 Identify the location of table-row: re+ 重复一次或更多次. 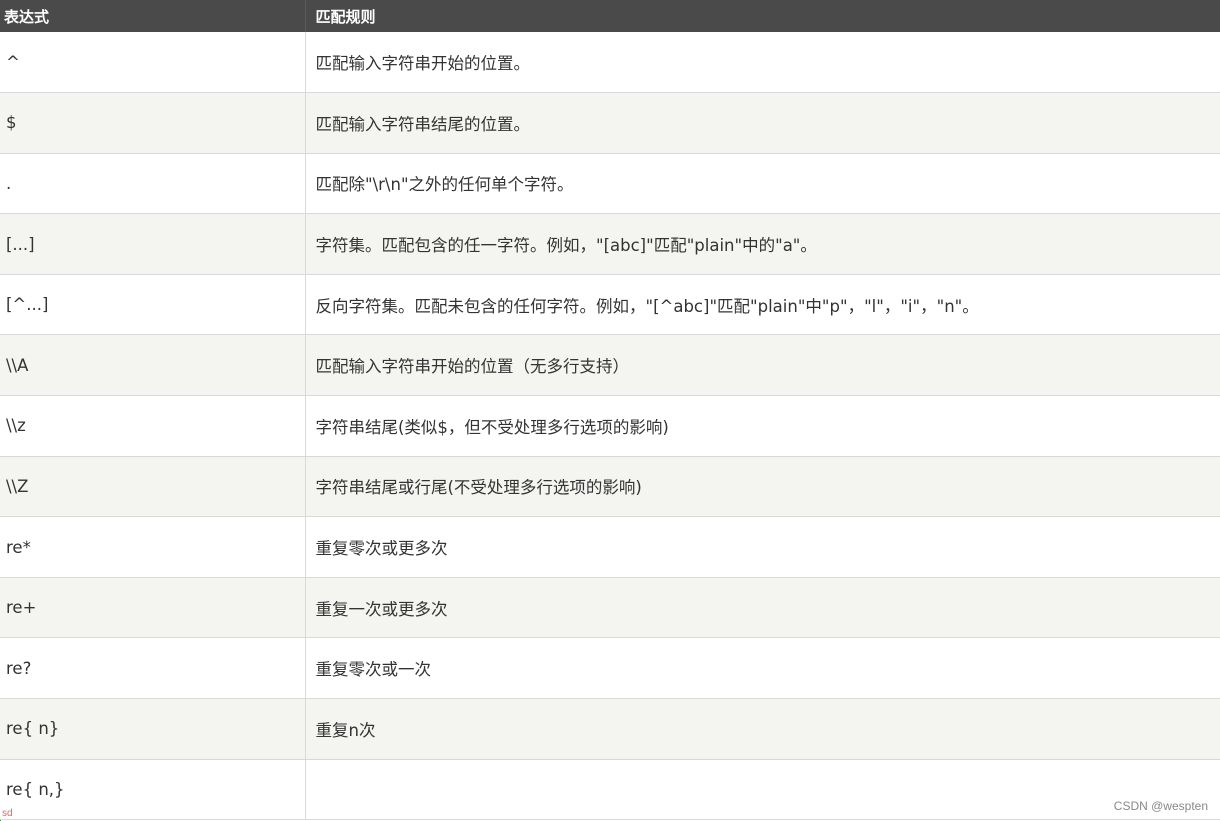
(610, 608).